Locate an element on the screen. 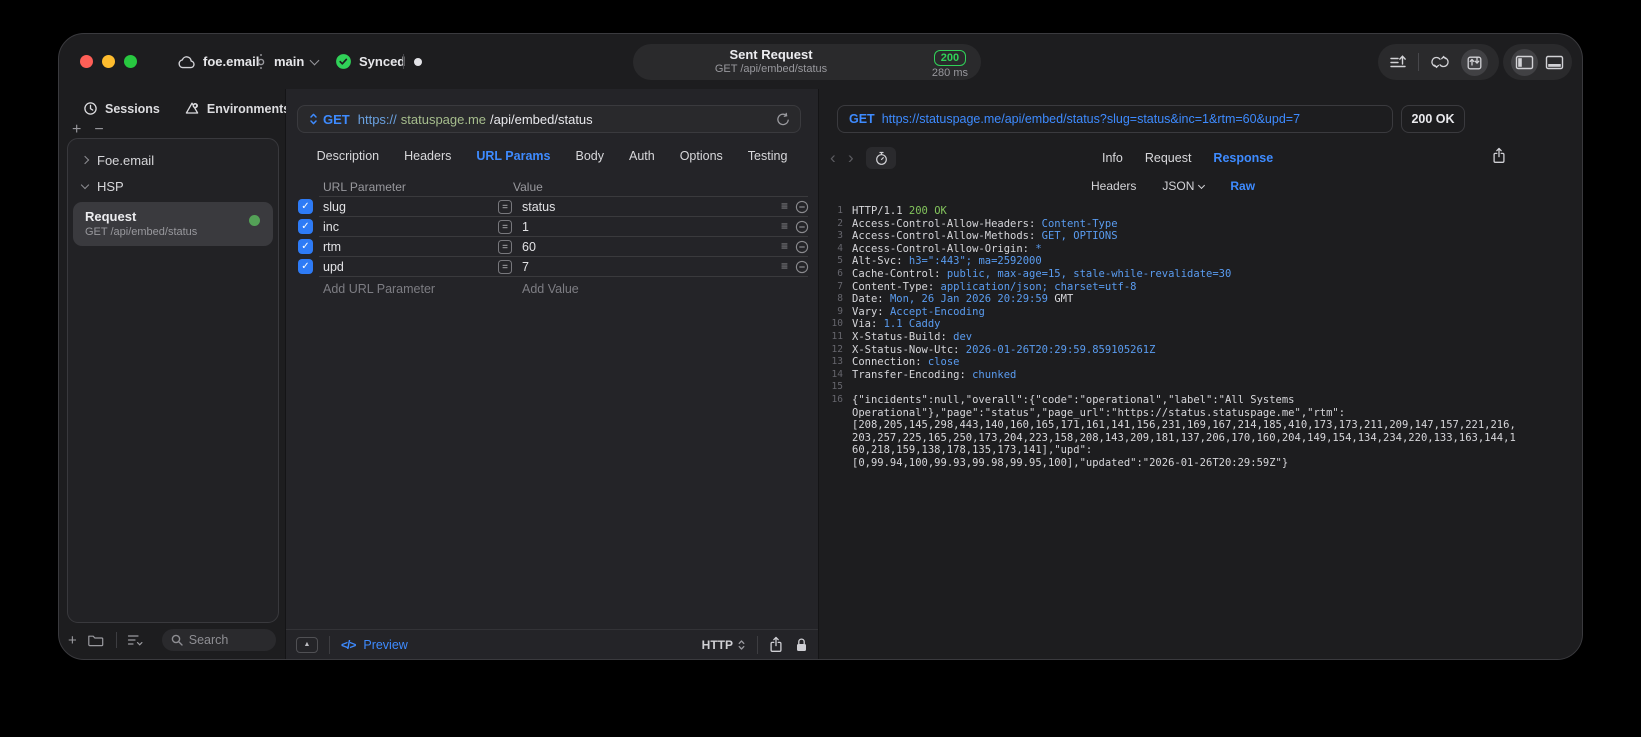 This screenshot has height=737, width=1641. zoom-window-button is located at coordinates (130, 61).